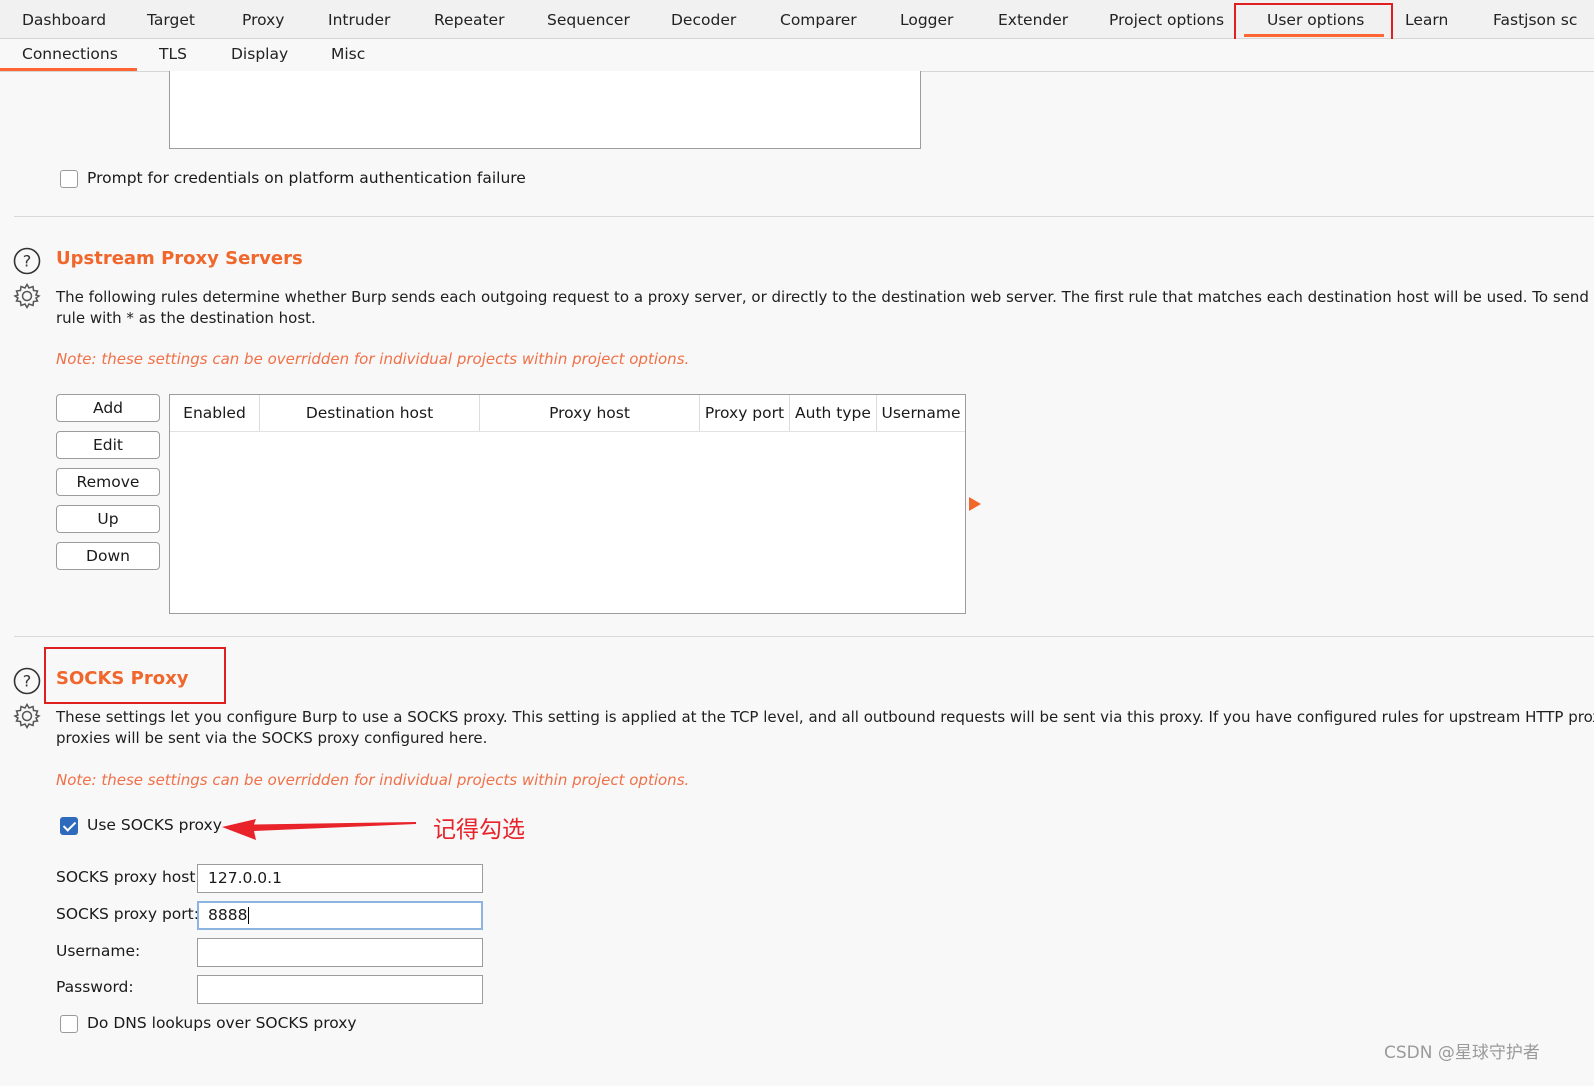 This screenshot has height=1086, width=1594. Describe the element at coordinates (340, 915) in the screenshot. I see `socks-port-input: 8888` at that location.